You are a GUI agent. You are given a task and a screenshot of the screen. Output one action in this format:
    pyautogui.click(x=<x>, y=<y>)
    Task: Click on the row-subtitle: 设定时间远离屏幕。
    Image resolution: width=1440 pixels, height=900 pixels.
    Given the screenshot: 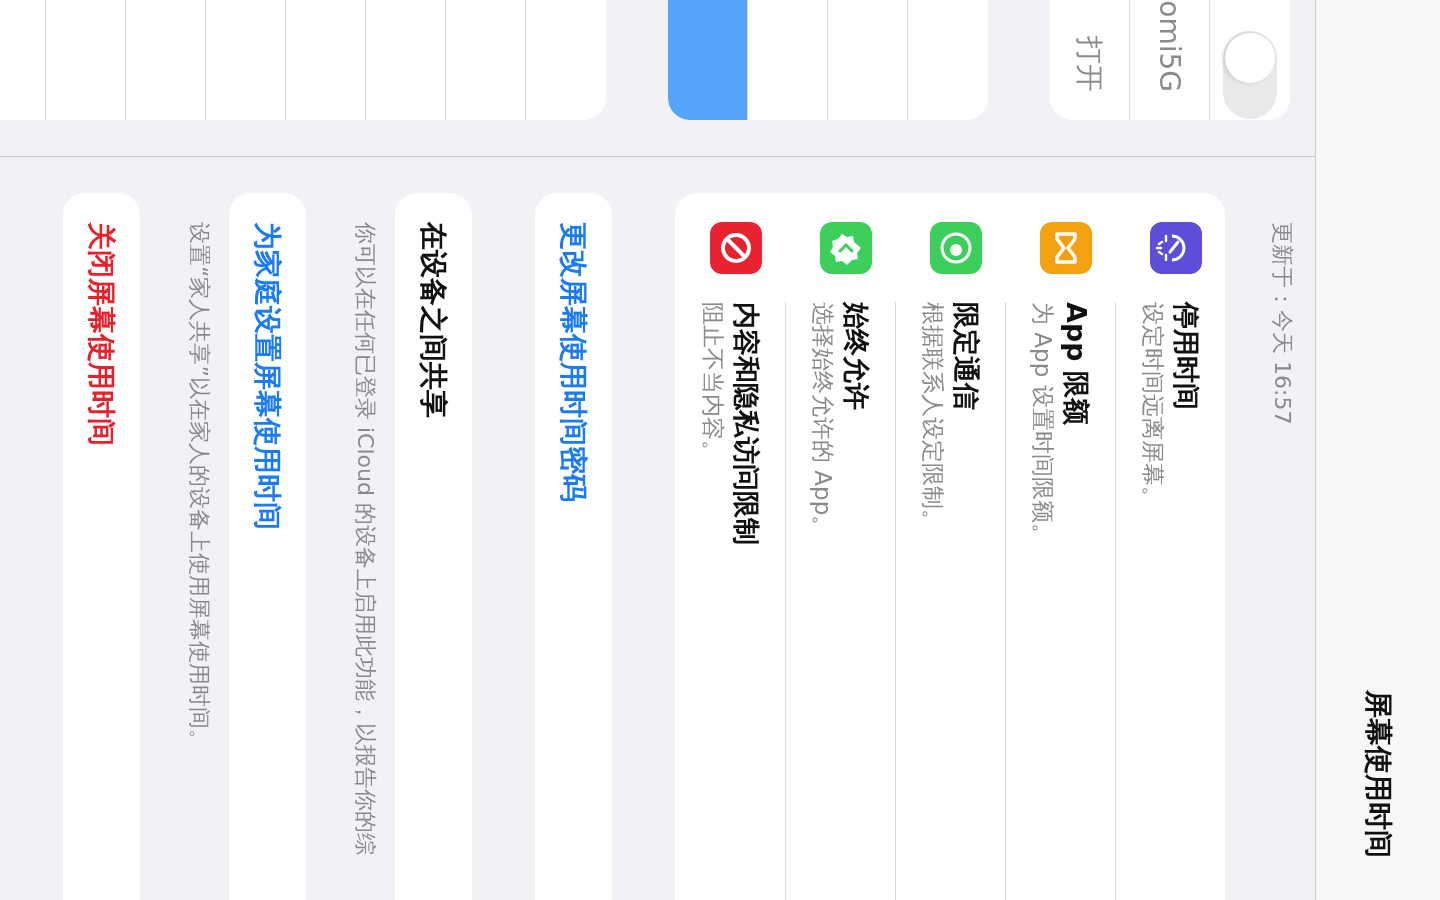 What is the action you would take?
    pyautogui.click(x=1153, y=406)
    